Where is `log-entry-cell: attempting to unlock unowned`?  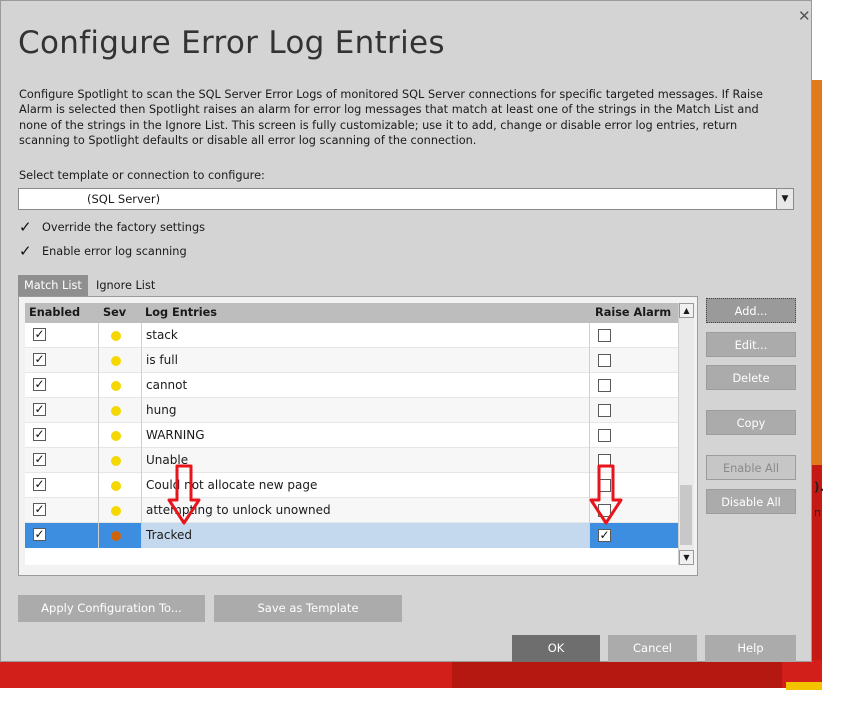
log-entry-cell: attempting to unlock unowned is located at coordinates (365, 510).